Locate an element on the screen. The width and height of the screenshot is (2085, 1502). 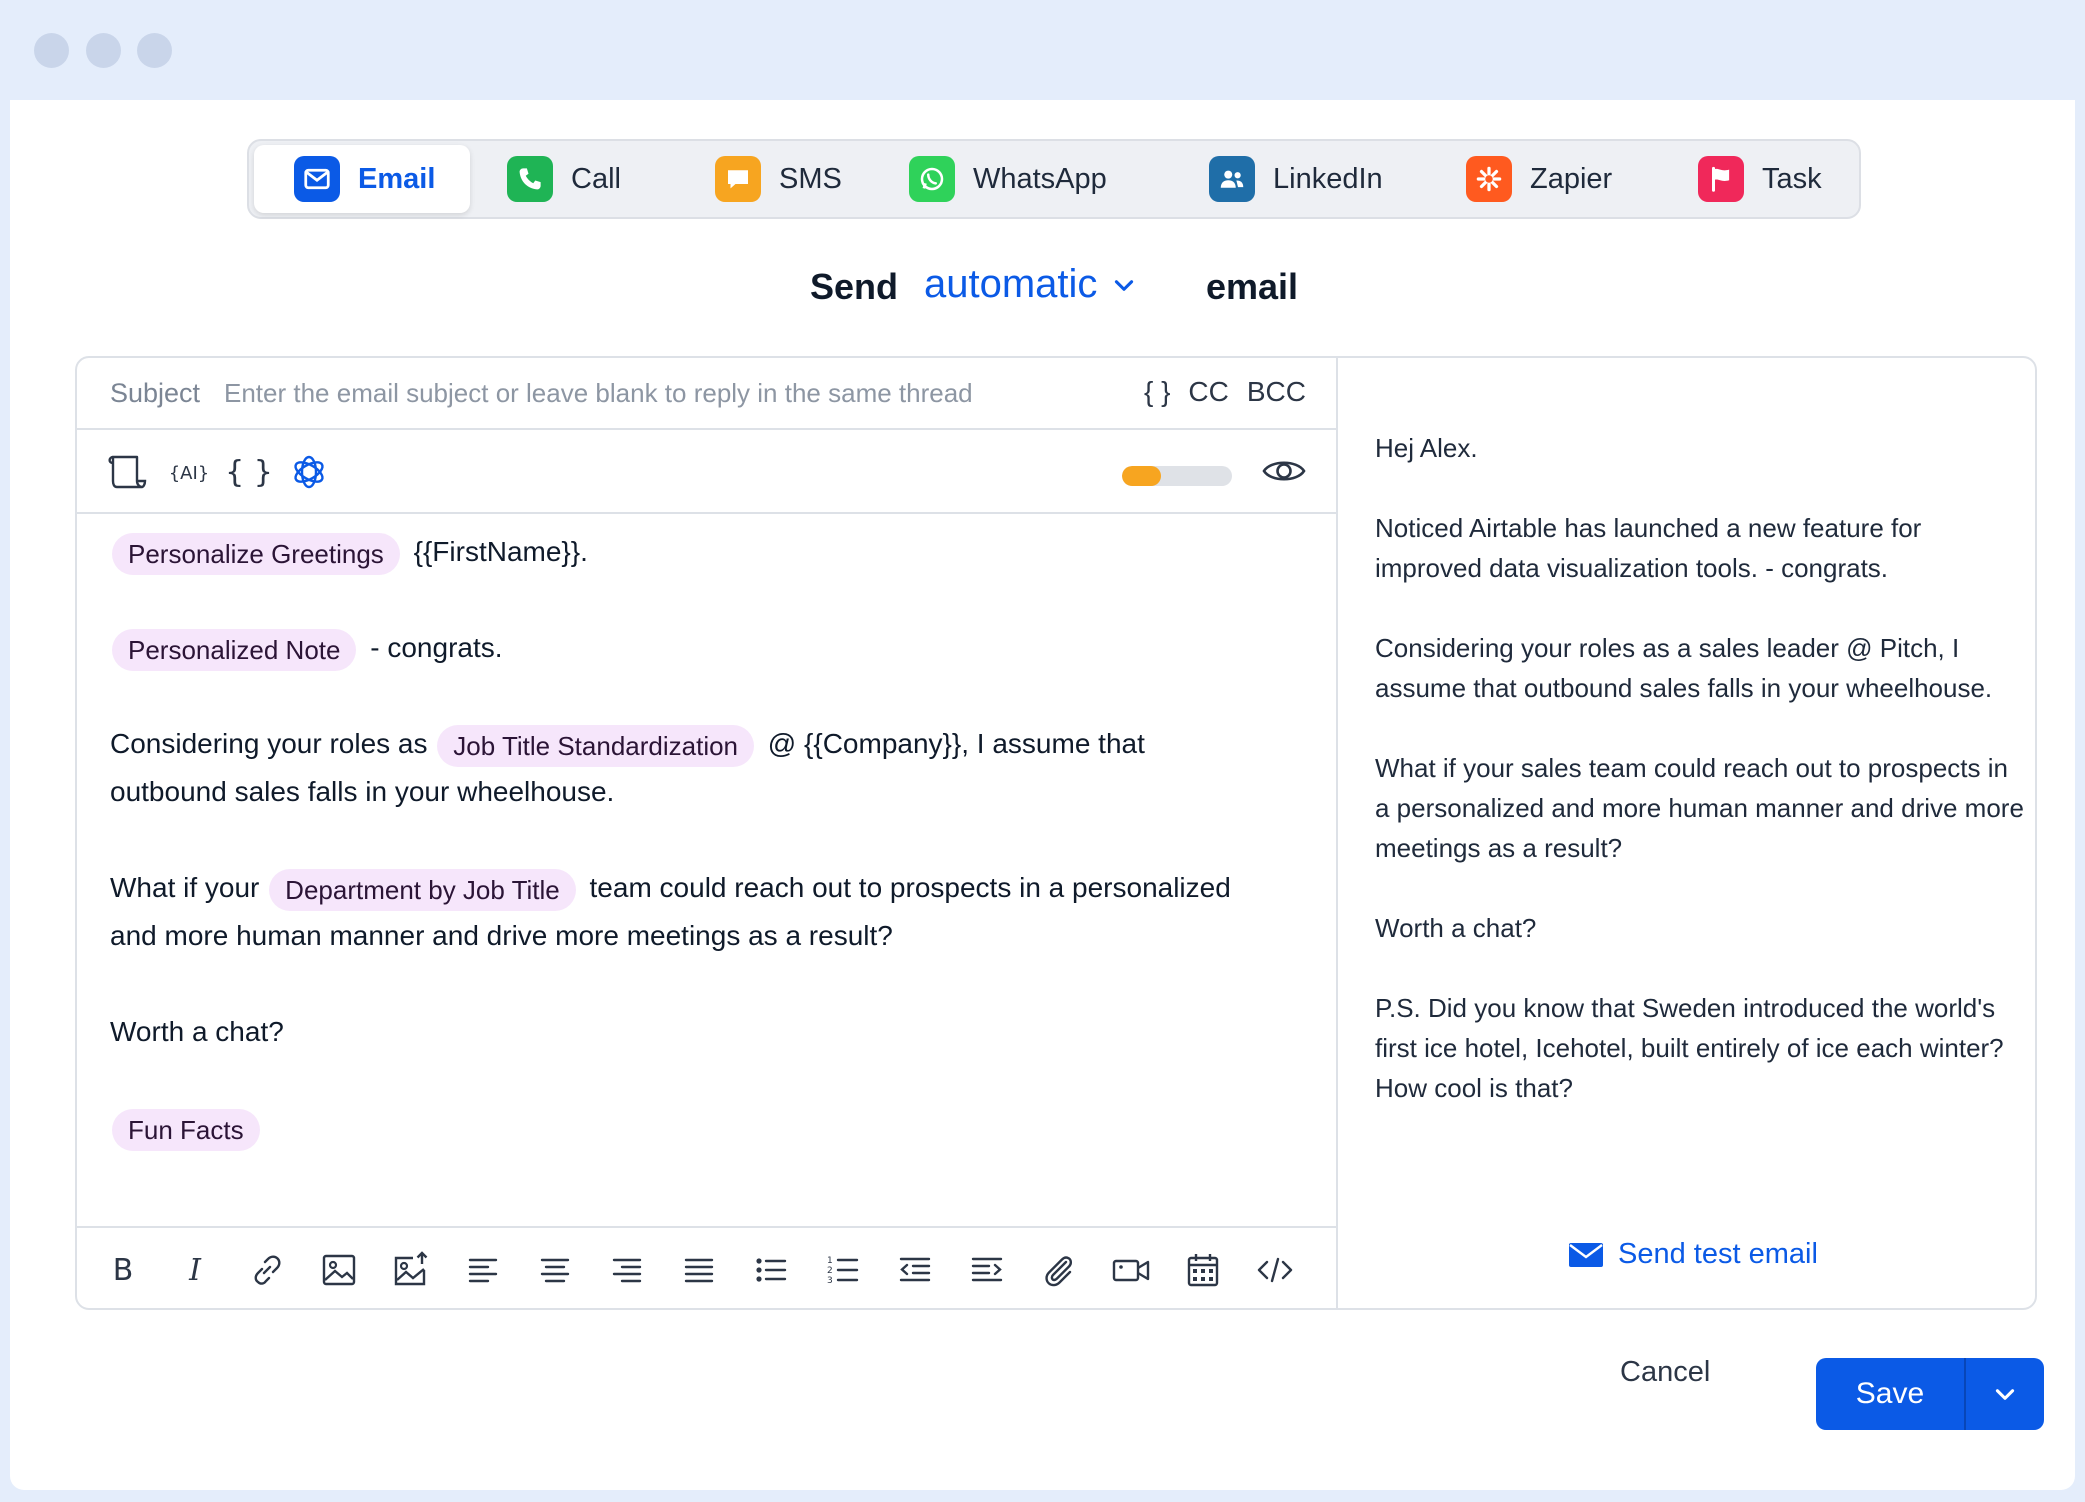
window-dot-minimize is located at coordinates (103, 50).